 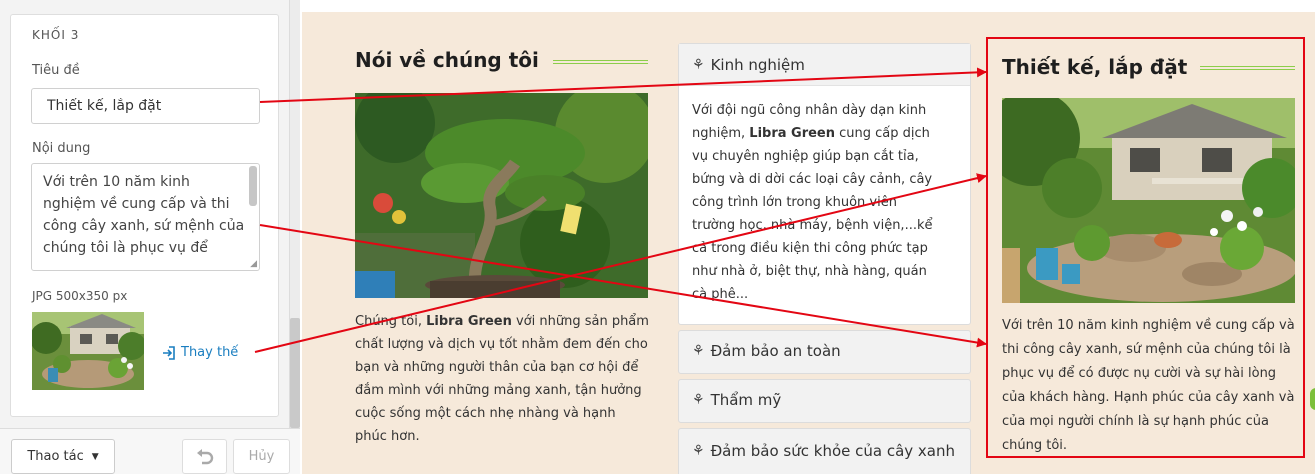 I want to click on content-field-label: Nội dung, so click(x=61, y=148).